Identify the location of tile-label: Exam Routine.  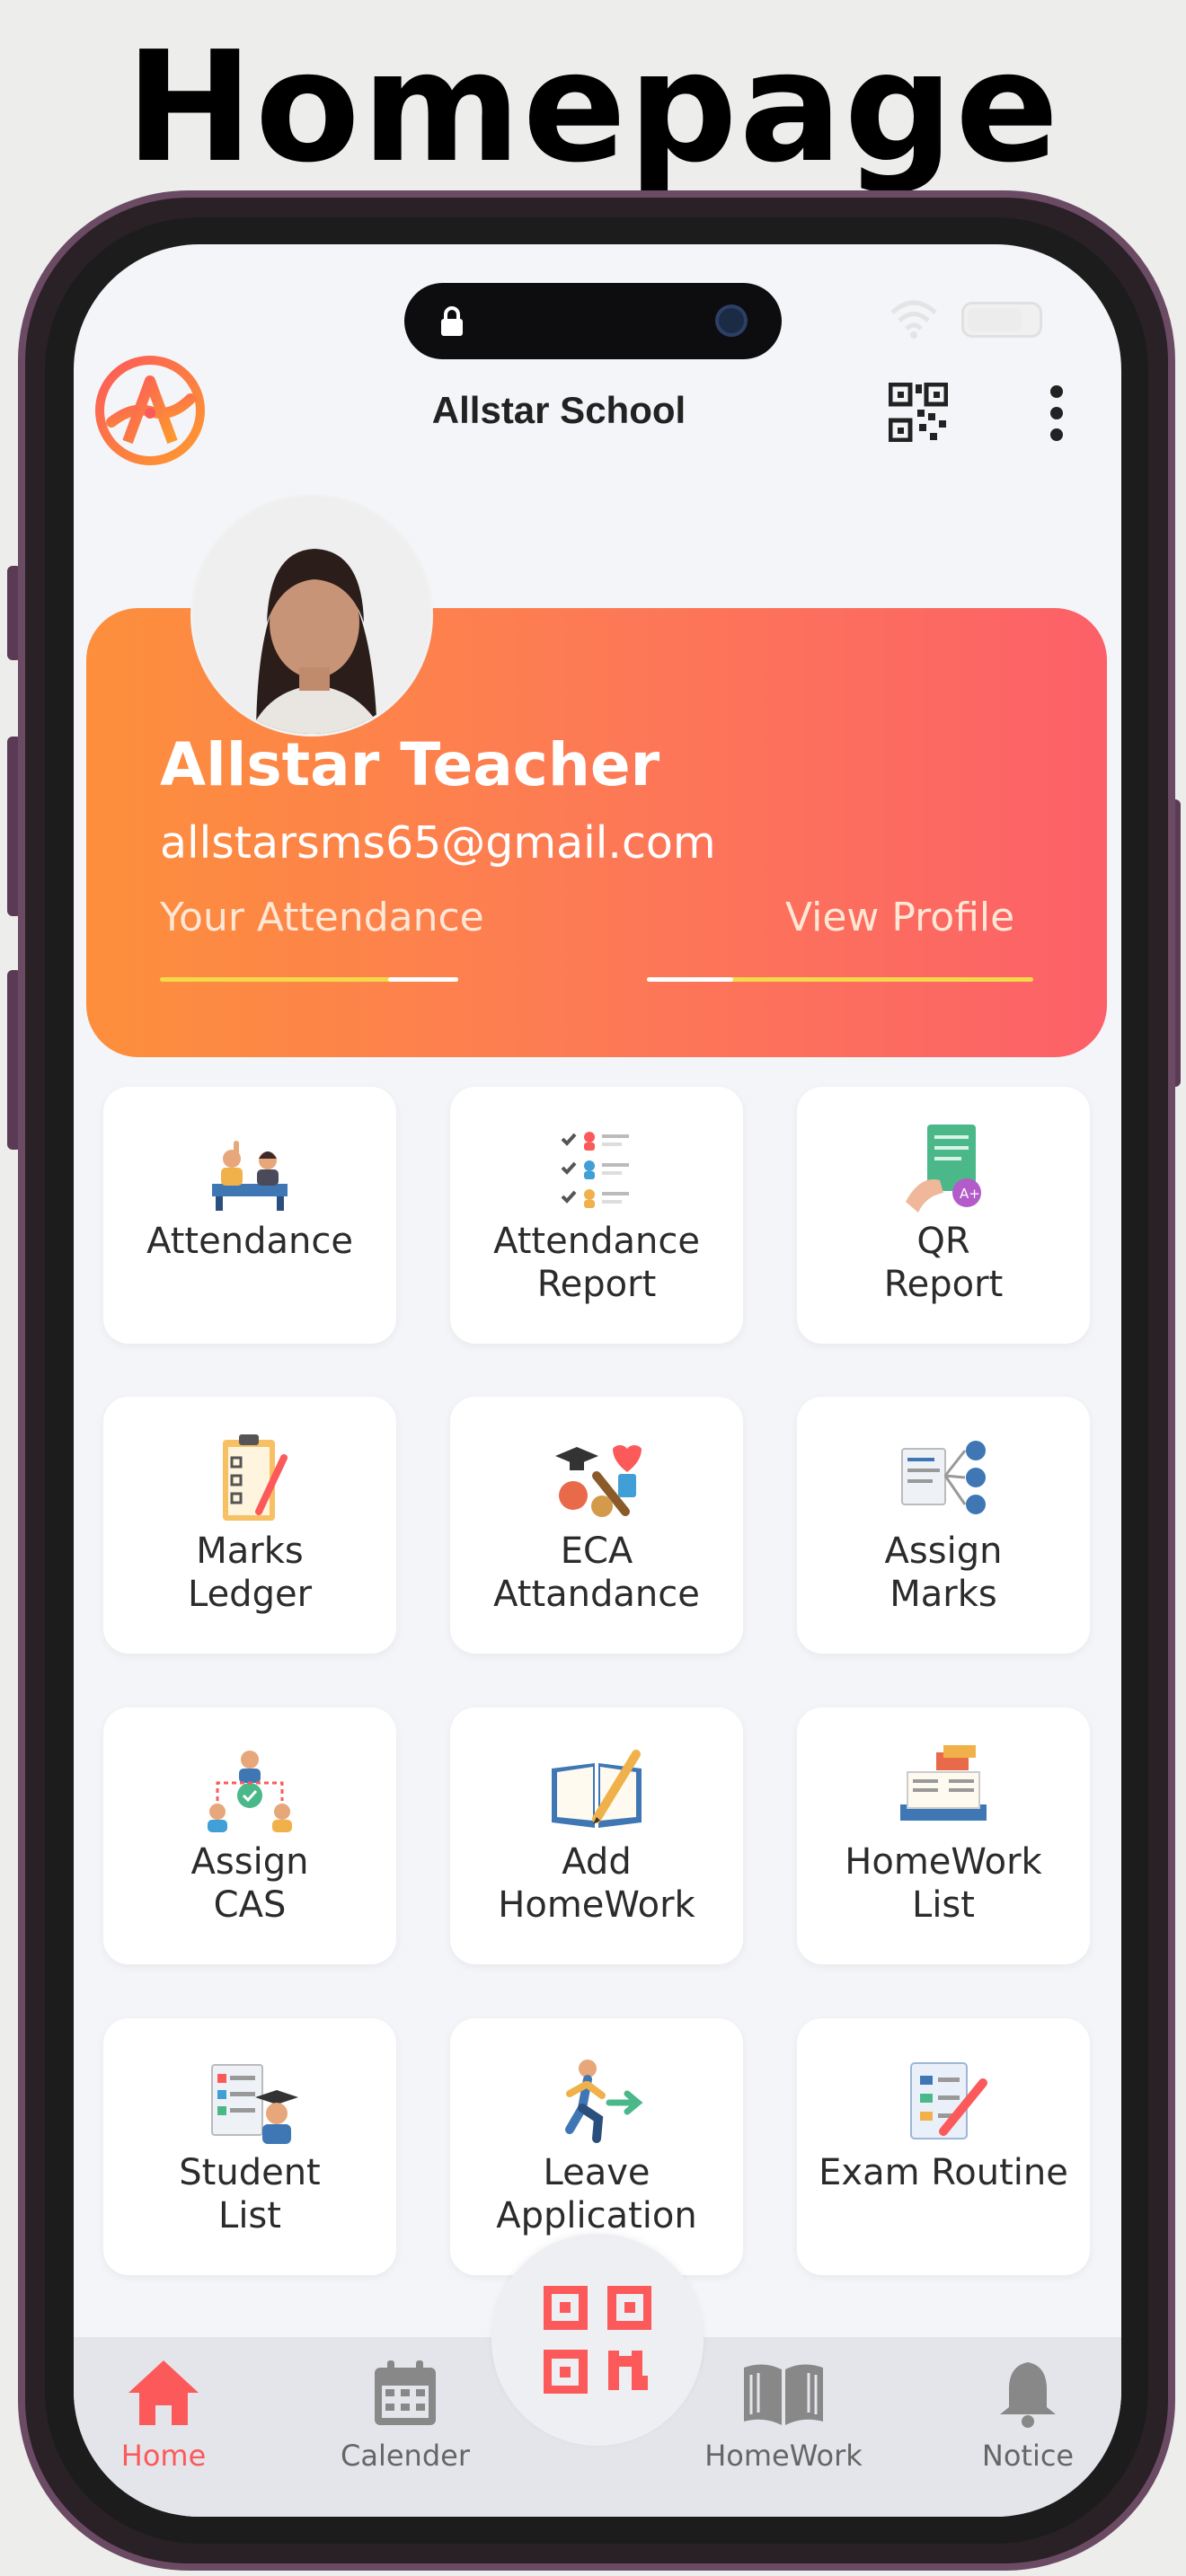
(943, 2172).